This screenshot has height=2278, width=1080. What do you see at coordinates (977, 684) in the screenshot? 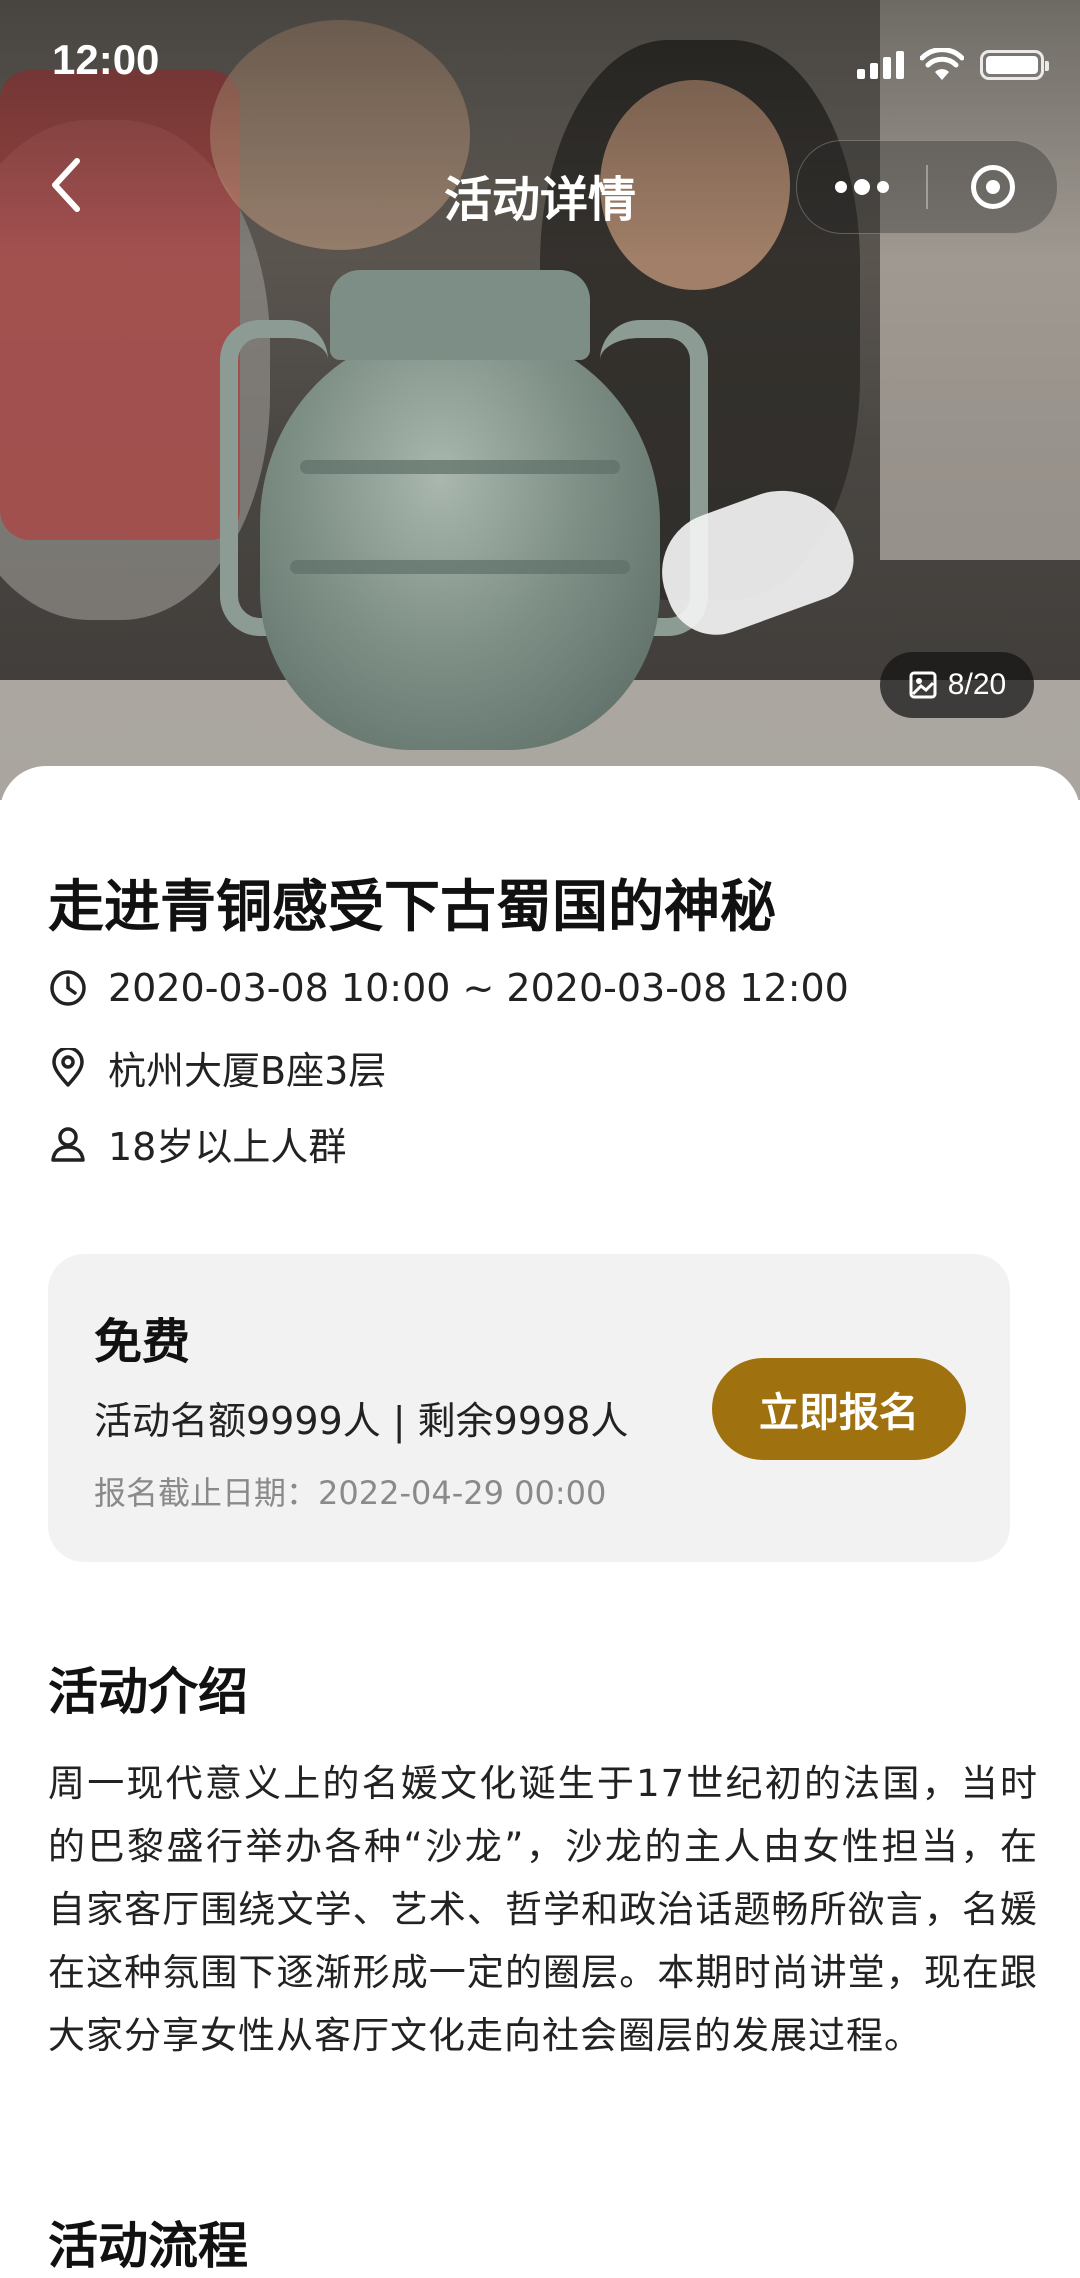
I see `image-counter-text: 8/20` at bounding box center [977, 684].